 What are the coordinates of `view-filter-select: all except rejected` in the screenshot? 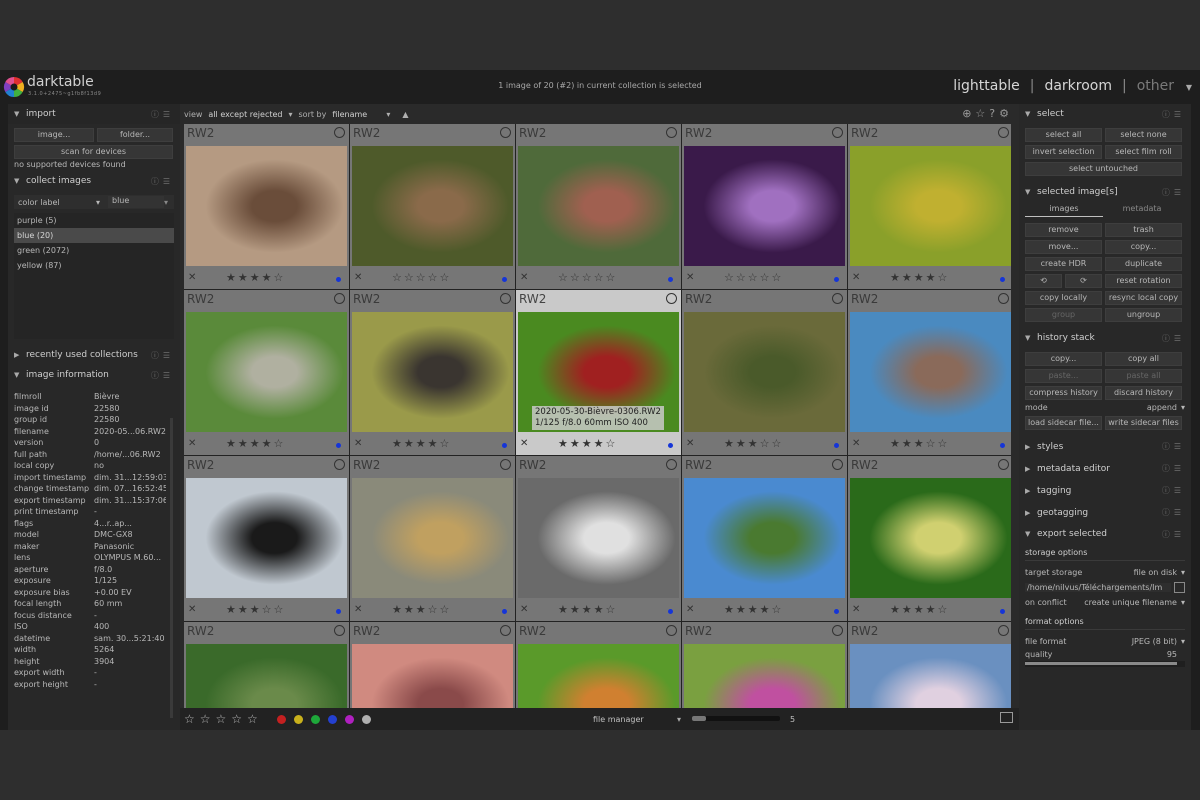 It's located at (245, 114).